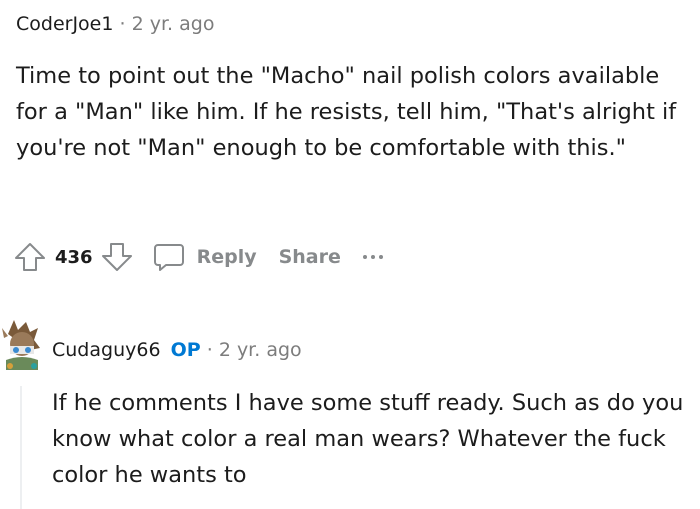 The width and height of the screenshot is (700, 509). I want to click on reply-label: Reply, so click(226, 257).